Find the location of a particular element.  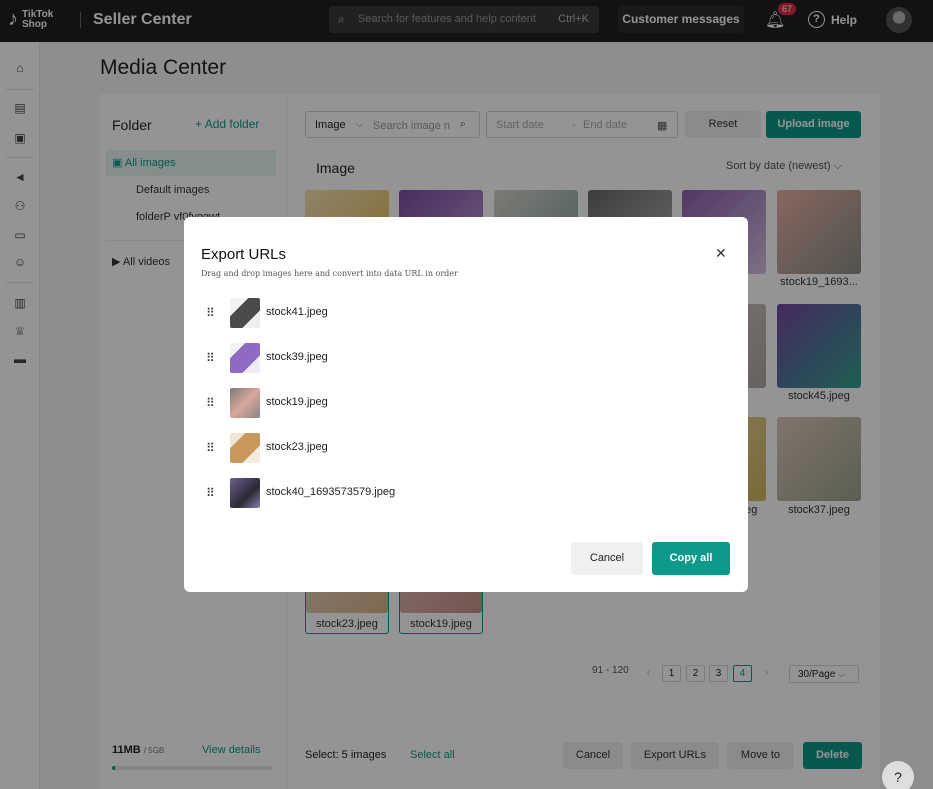

help-fab-question-icon: ? is located at coordinates (898, 775).